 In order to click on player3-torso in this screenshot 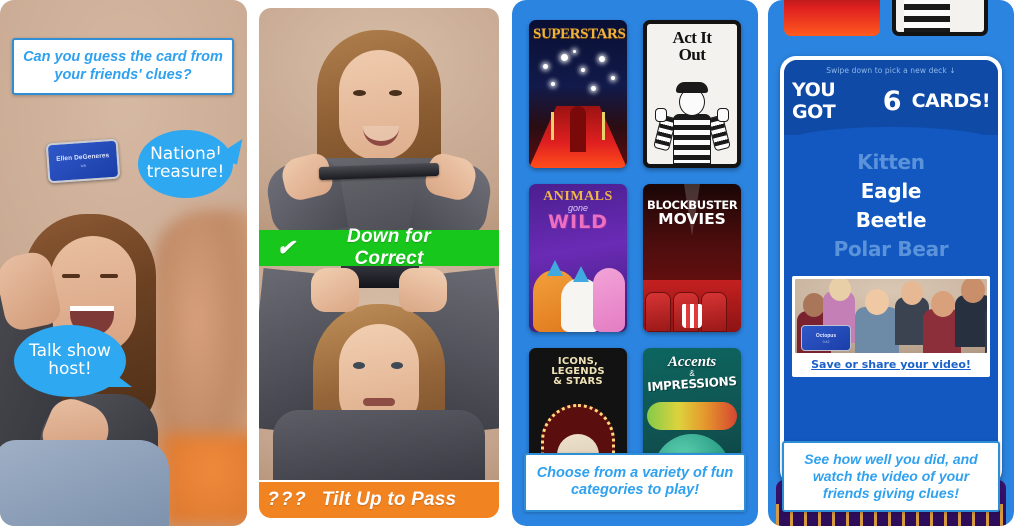, I will do `click(379, 445)`.